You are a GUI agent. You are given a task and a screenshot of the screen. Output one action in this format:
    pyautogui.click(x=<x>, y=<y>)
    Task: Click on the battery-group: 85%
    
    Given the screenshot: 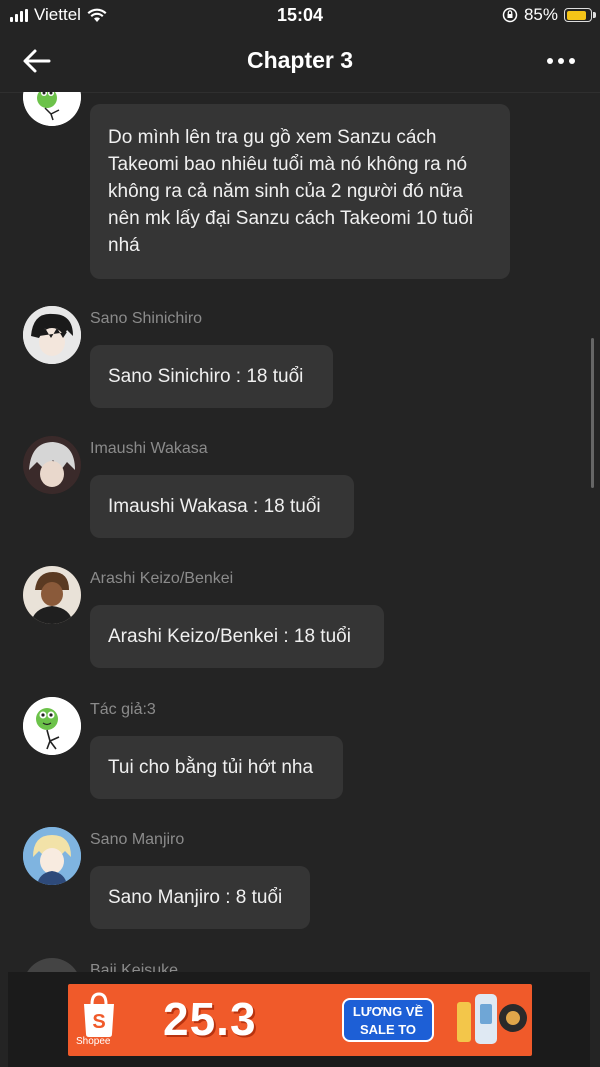 What is the action you would take?
    pyautogui.click(x=549, y=15)
    